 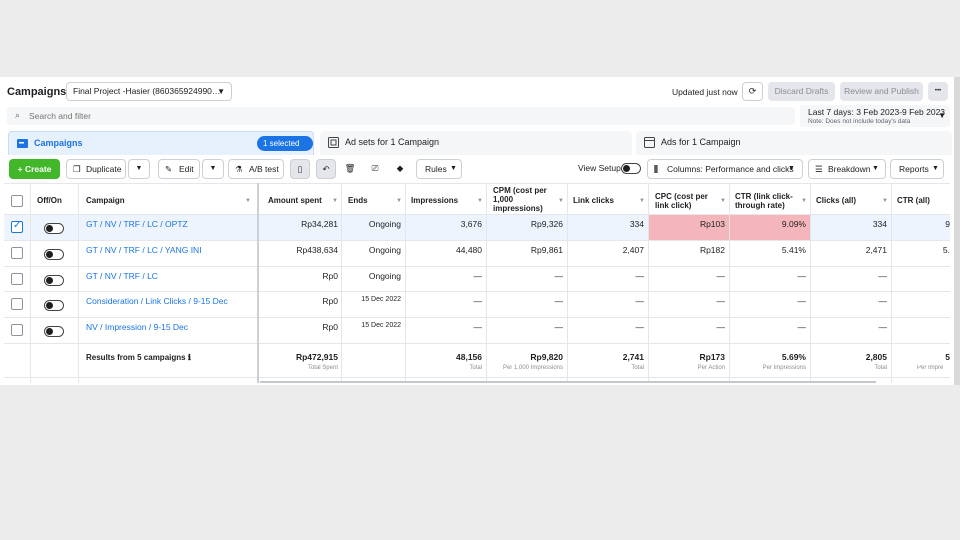 I want to click on campaign-name-link: GT / NV / TRF / LC, so click(x=122, y=276).